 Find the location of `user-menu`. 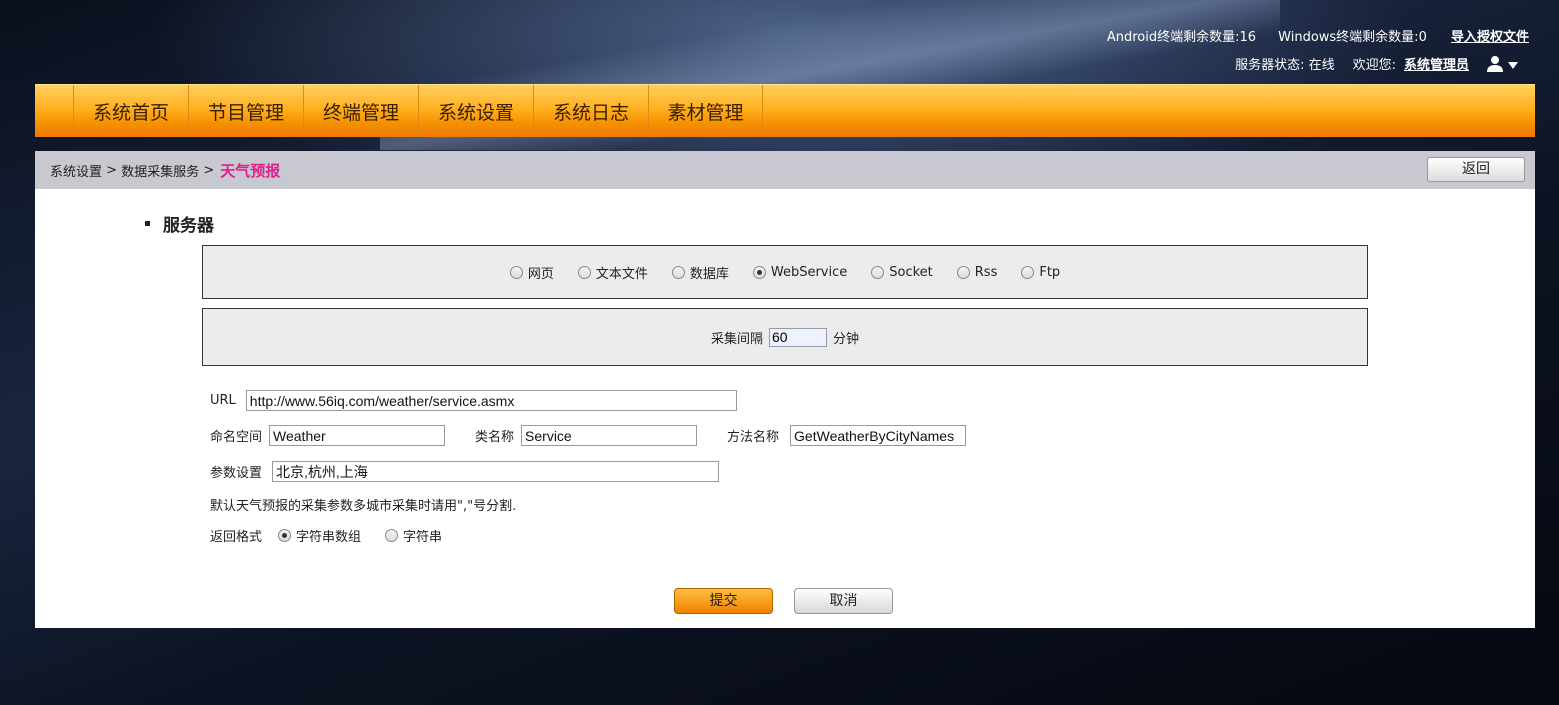

user-menu is located at coordinates (1503, 64).